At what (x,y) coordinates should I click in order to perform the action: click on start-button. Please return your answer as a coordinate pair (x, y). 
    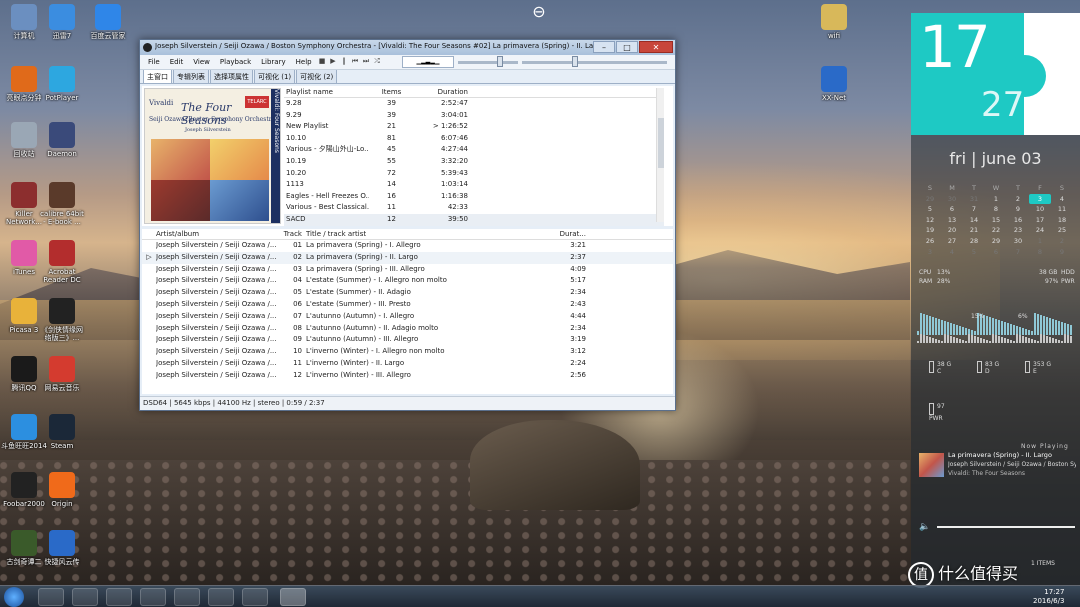
    Looking at the image, I should click on (14, 597).